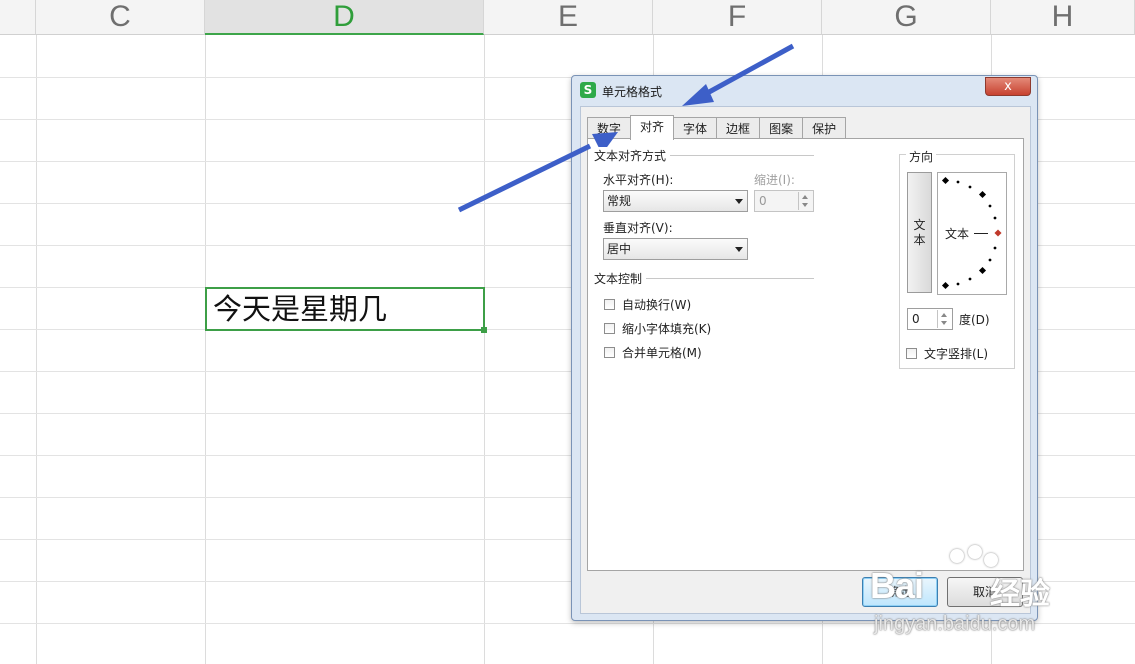 The height and width of the screenshot is (664, 1135). Describe the element at coordinates (537, 172) in the screenshot. I see `arrow-to-alignment-tab` at that location.